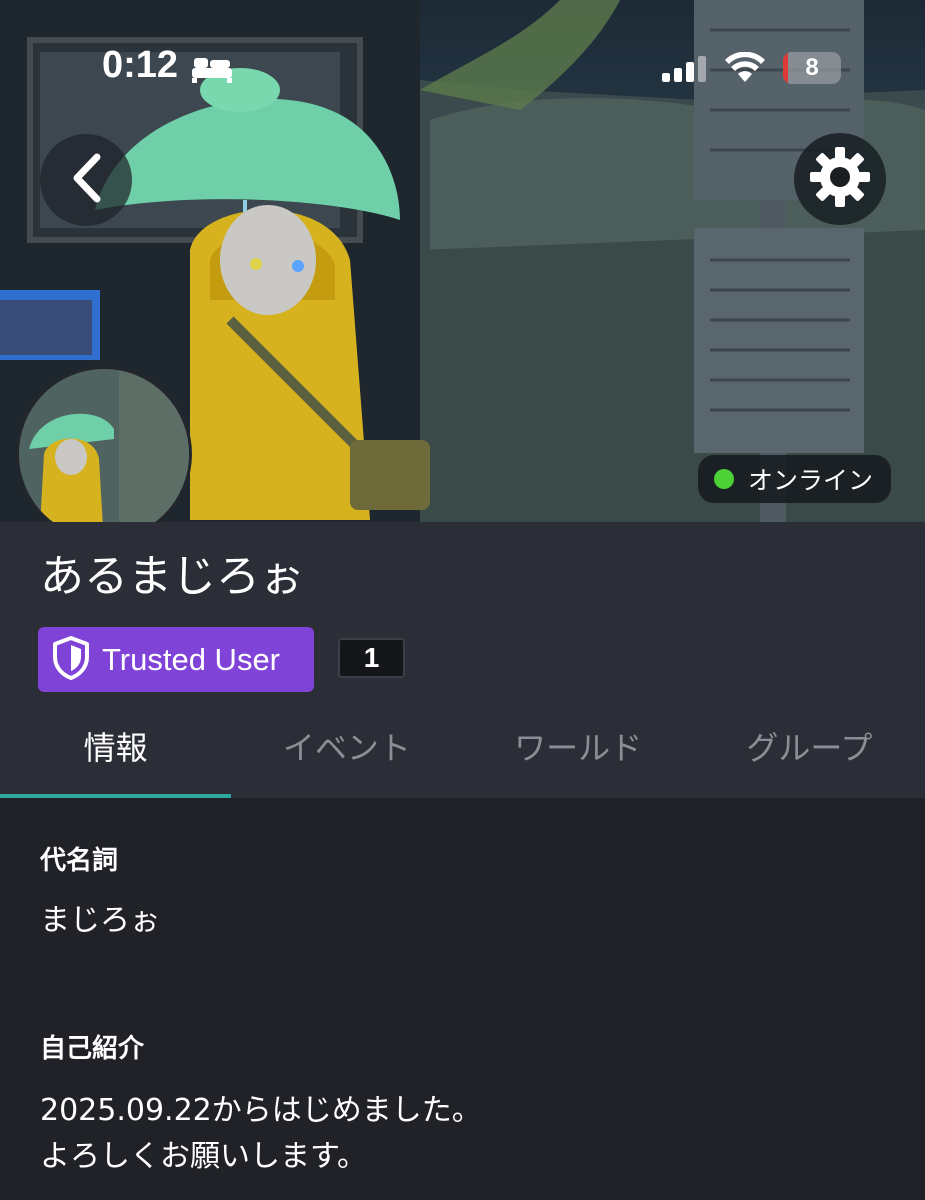 This screenshot has height=1200, width=925. What do you see at coordinates (100, 920) in the screenshot?
I see `pronouns-value: まじろぉ` at bounding box center [100, 920].